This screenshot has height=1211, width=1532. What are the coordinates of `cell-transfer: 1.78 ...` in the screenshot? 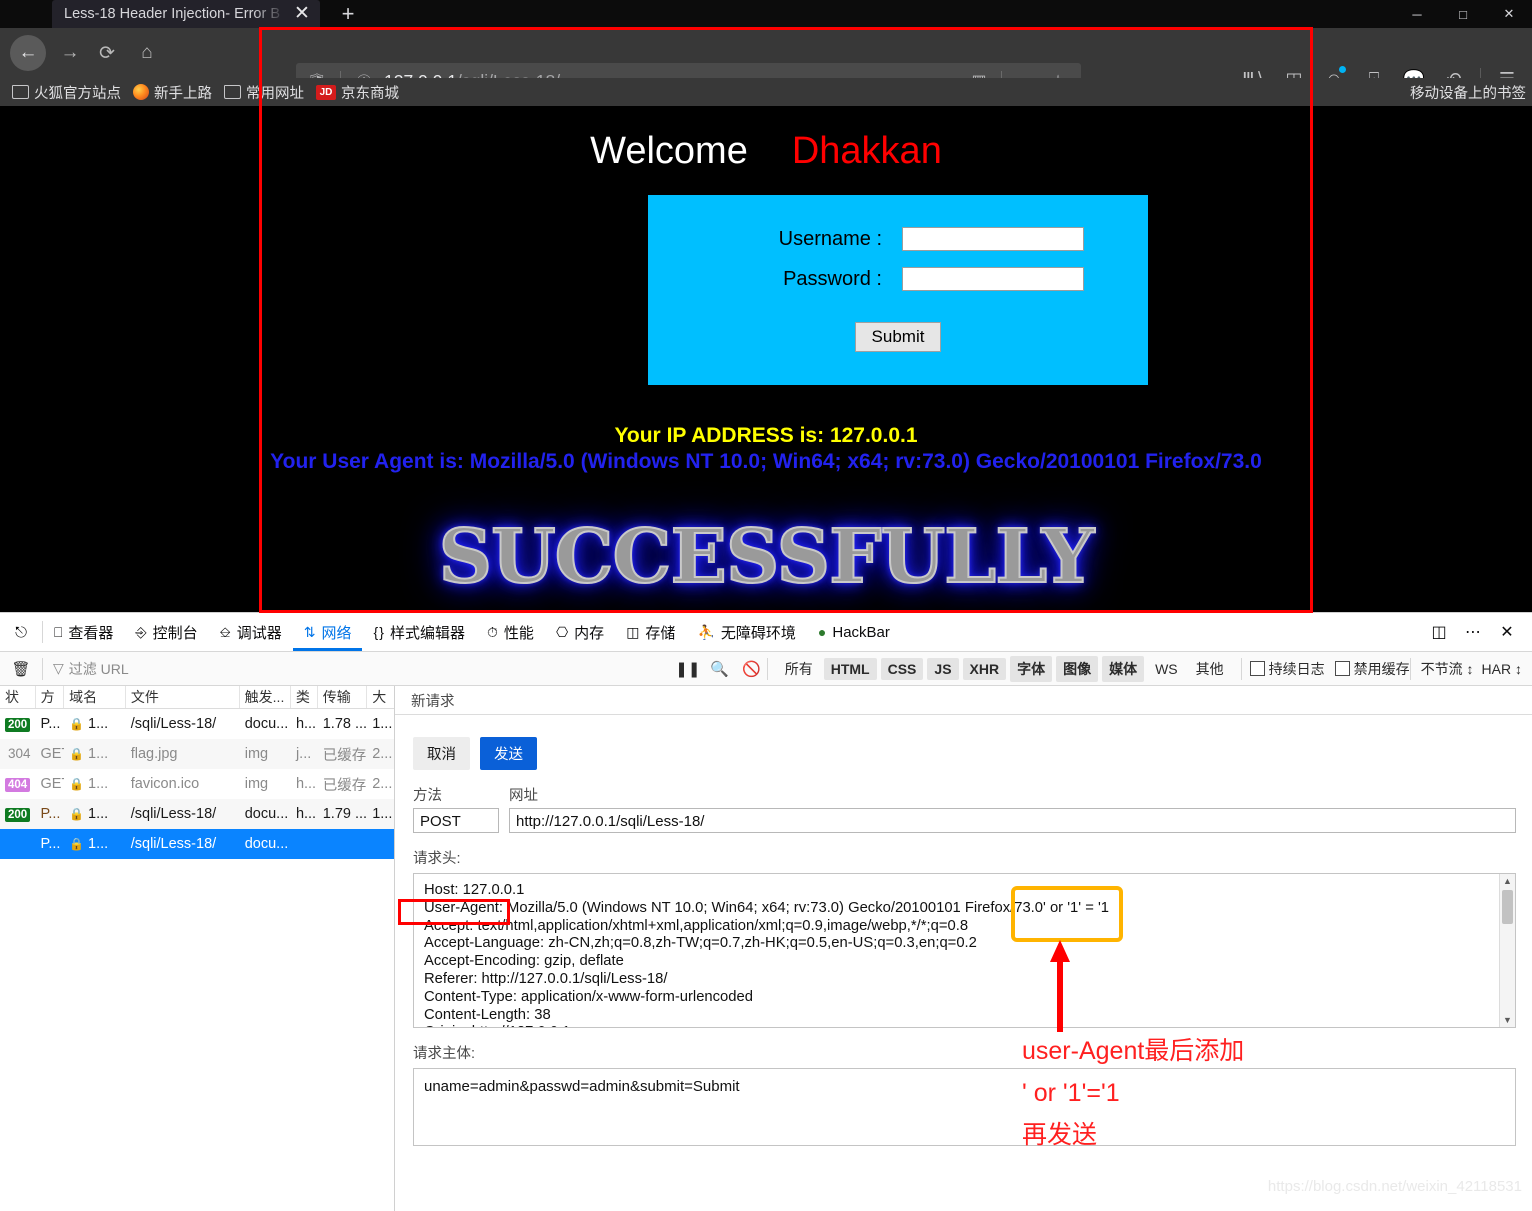 It's located at (345, 724).